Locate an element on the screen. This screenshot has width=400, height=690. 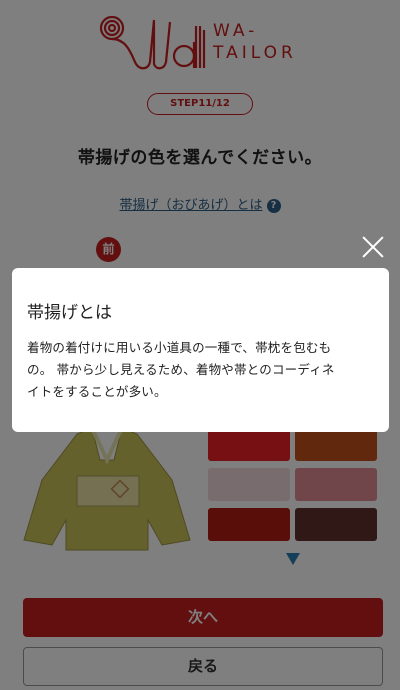
modal-body-line: イトをすることが多い。 is located at coordinates (97, 391).